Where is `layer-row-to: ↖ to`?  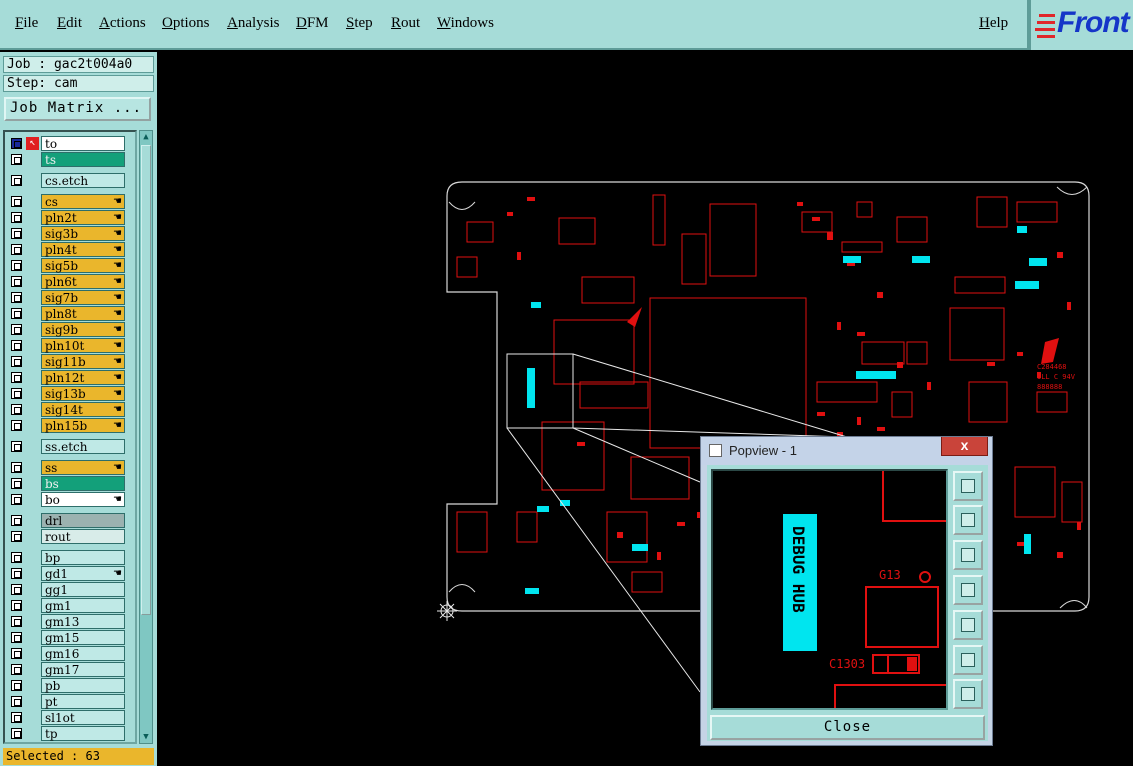 layer-row-to: ↖ to is located at coordinates (70, 143).